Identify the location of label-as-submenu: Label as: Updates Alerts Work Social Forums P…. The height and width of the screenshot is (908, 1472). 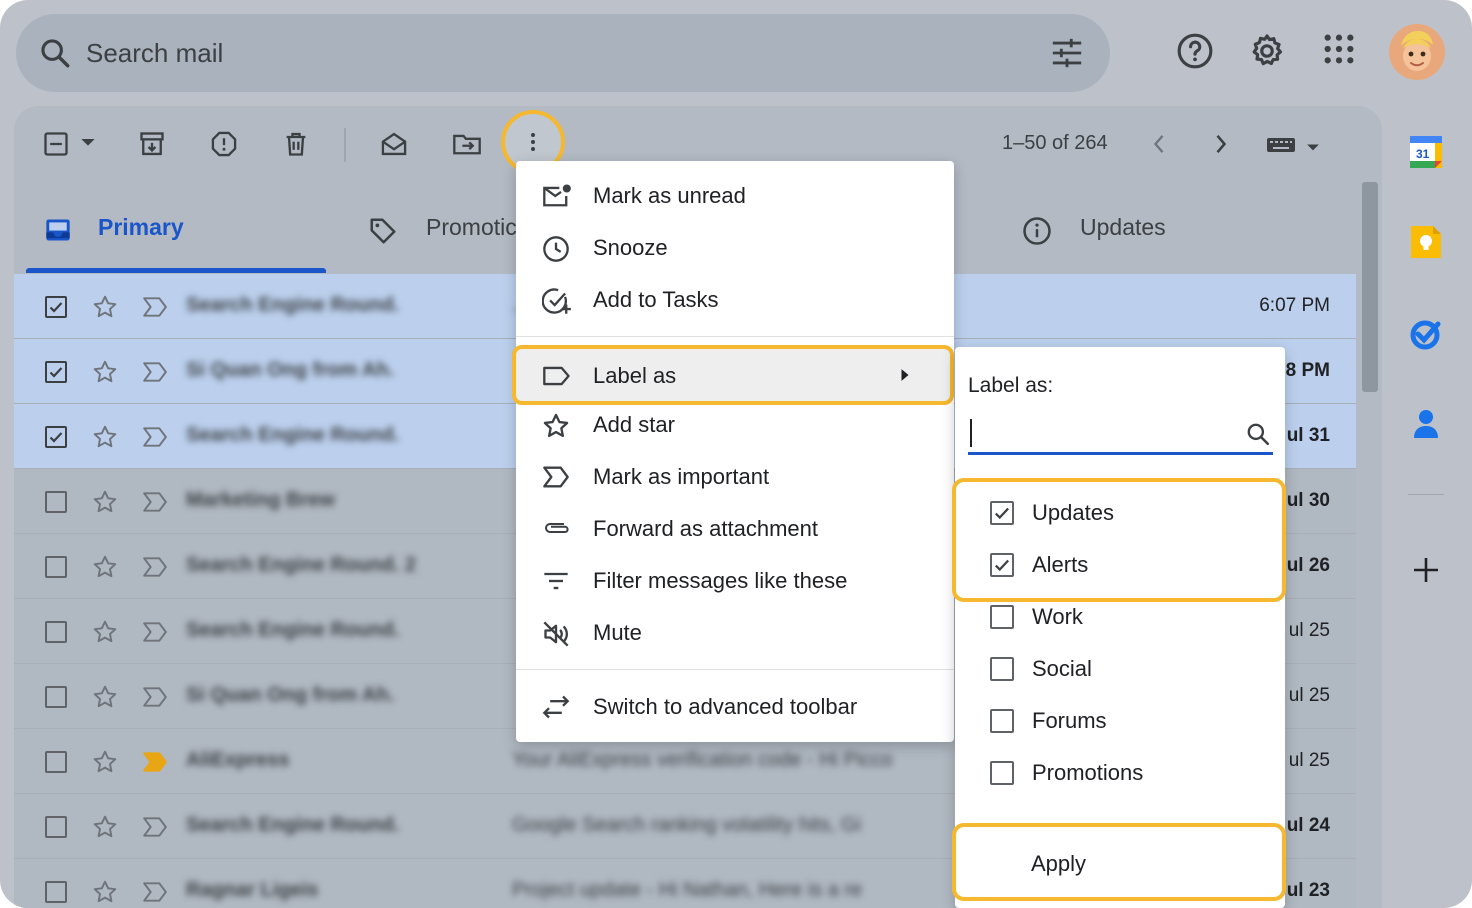
(1119, 627).